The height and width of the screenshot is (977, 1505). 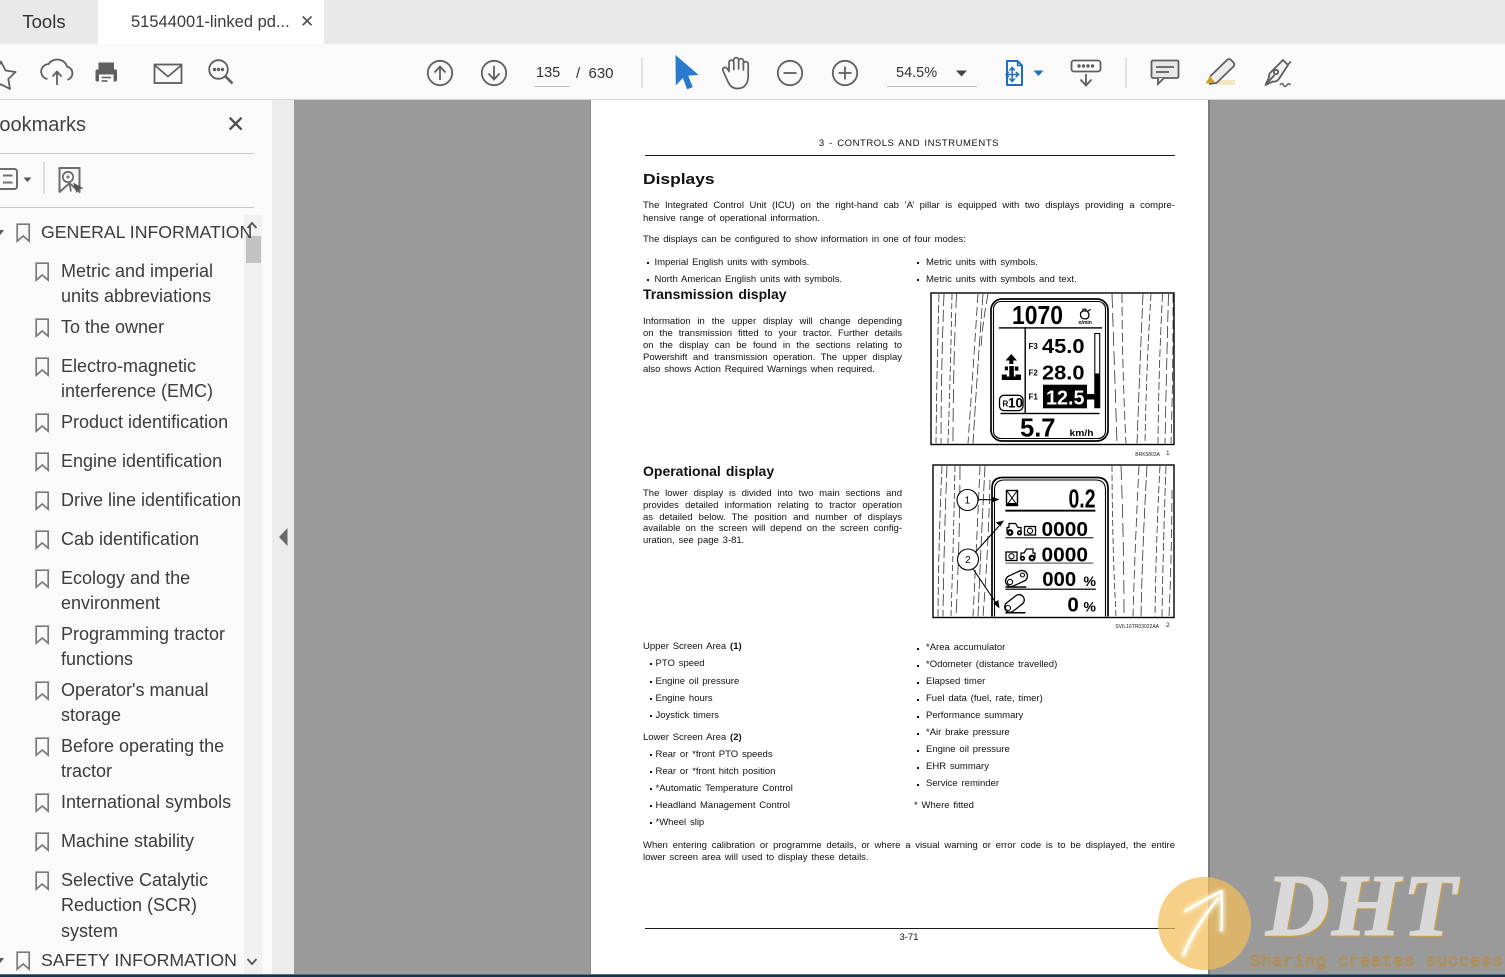 What do you see at coordinates (1034, 373) in the screenshot?
I see `svg-text: F2` at bounding box center [1034, 373].